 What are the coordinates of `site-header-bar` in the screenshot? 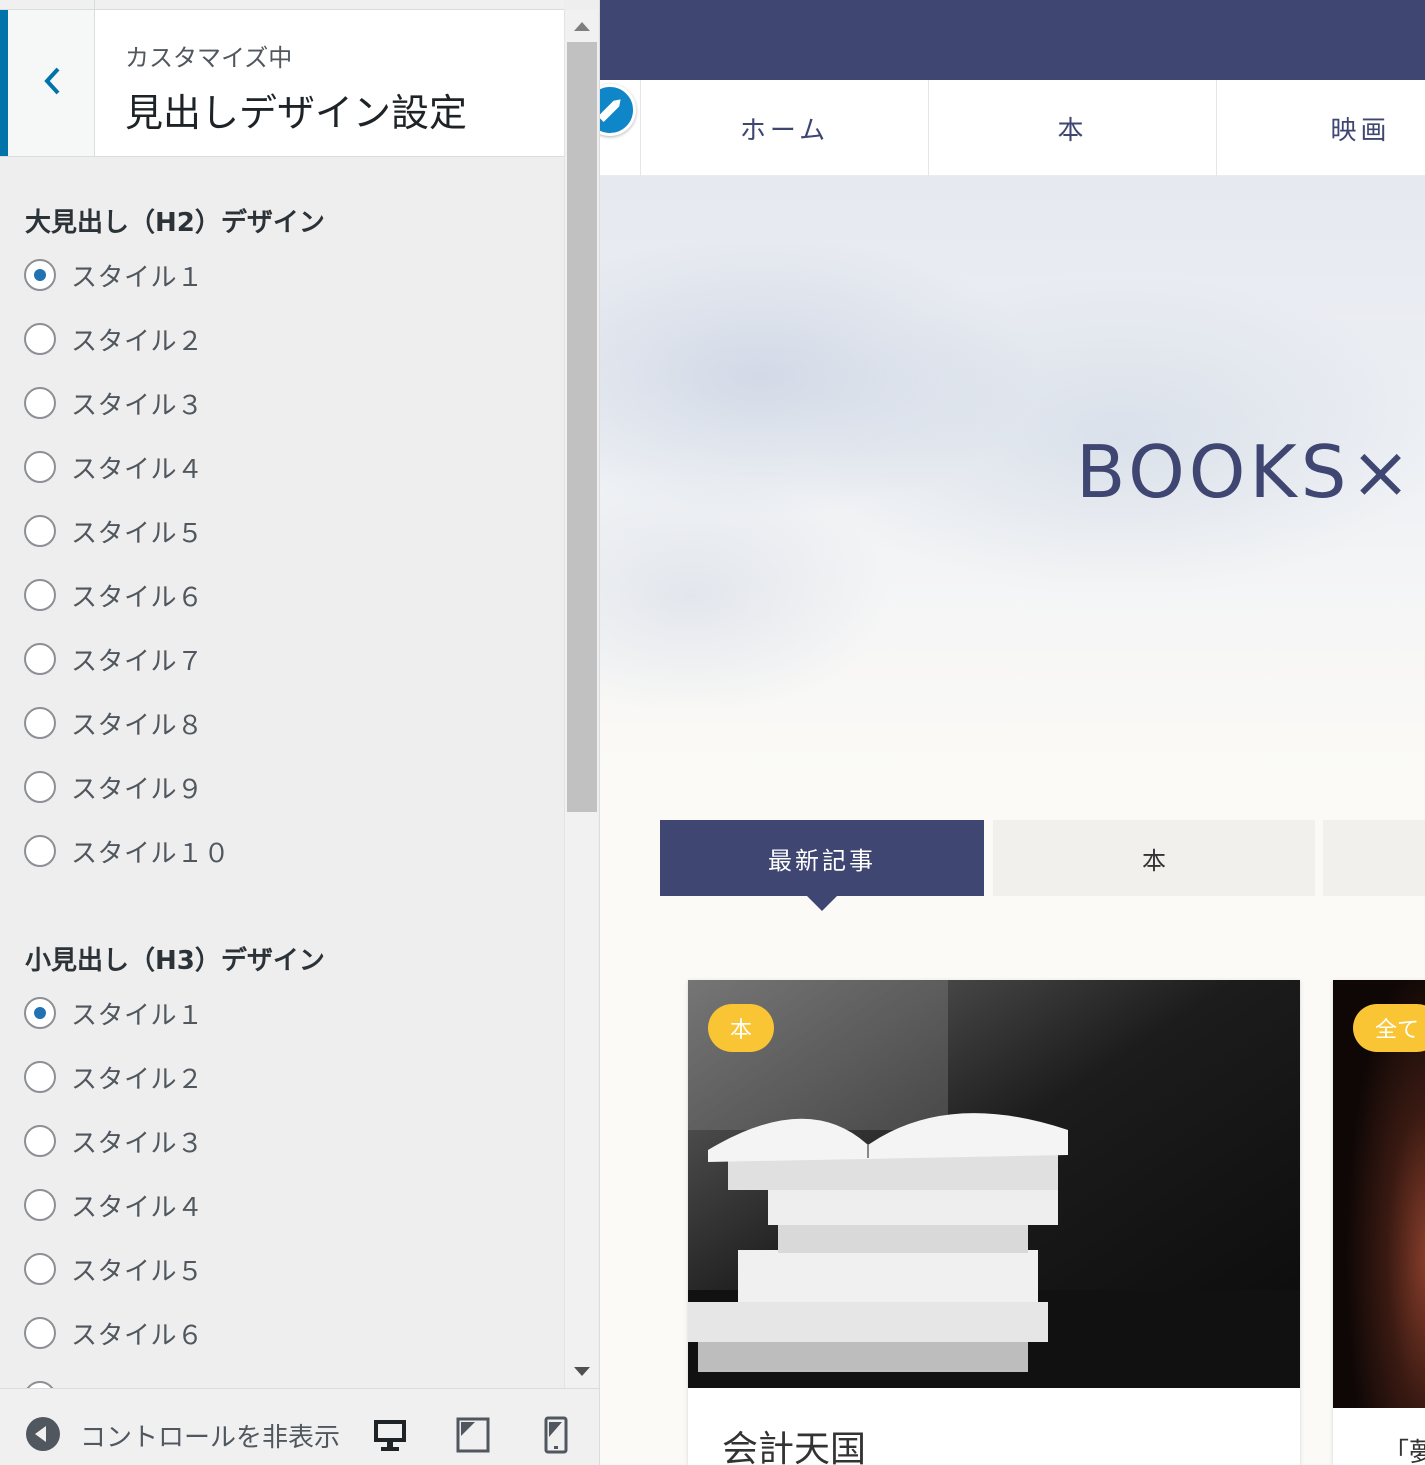 It's located at (1012, 40).